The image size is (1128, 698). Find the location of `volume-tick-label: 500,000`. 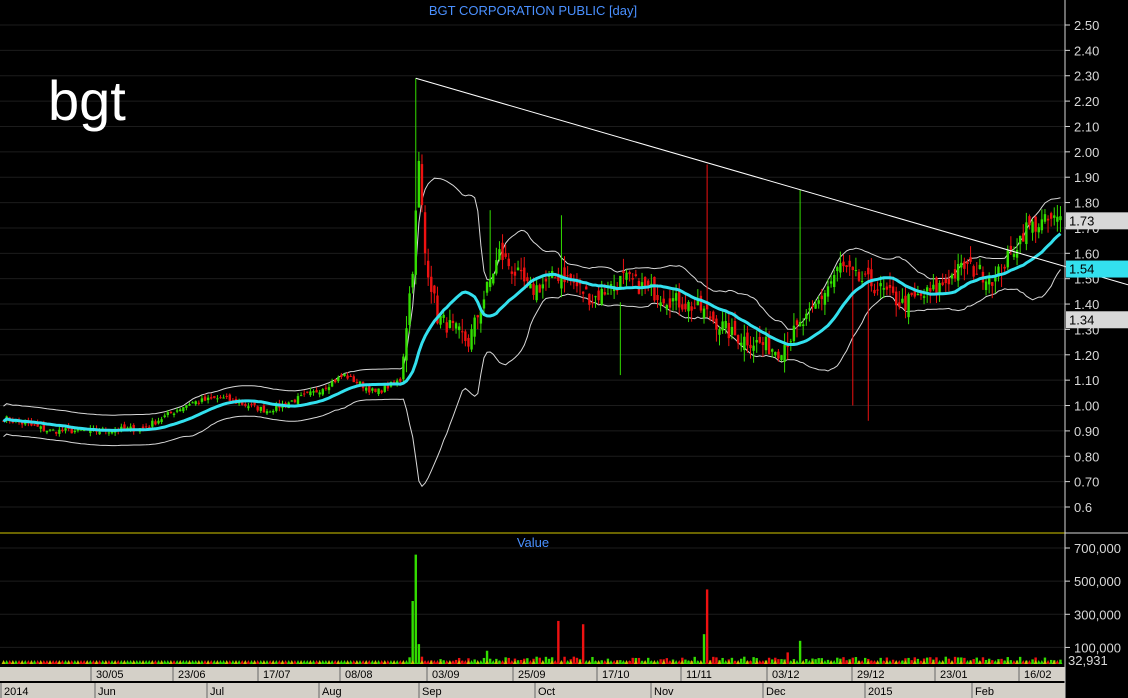

volume-tick-label: 500,000 is located at coordinates (1097, 581).